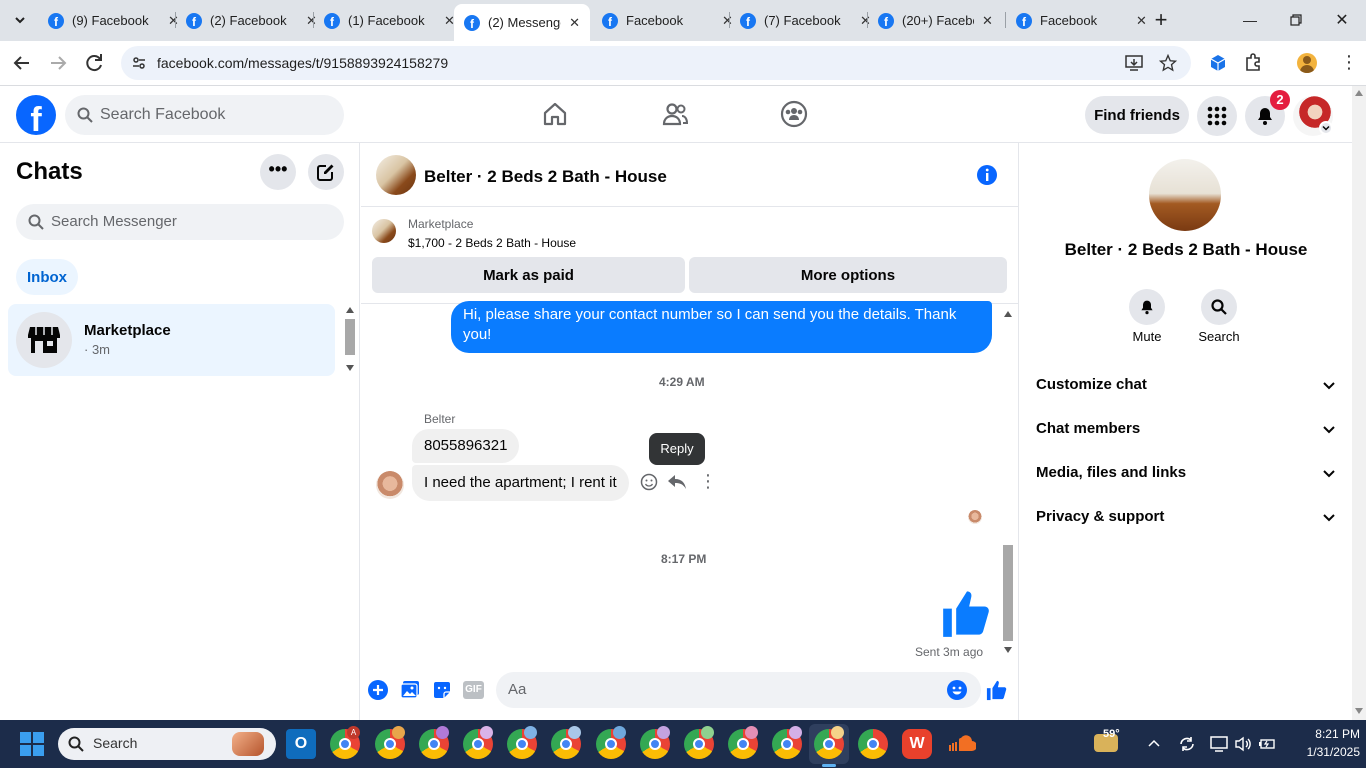 This screenshot has width=1366, height=768. Describe the element at coordinates (326, 172) in the screenshot. I see `new-message-button` at that location.